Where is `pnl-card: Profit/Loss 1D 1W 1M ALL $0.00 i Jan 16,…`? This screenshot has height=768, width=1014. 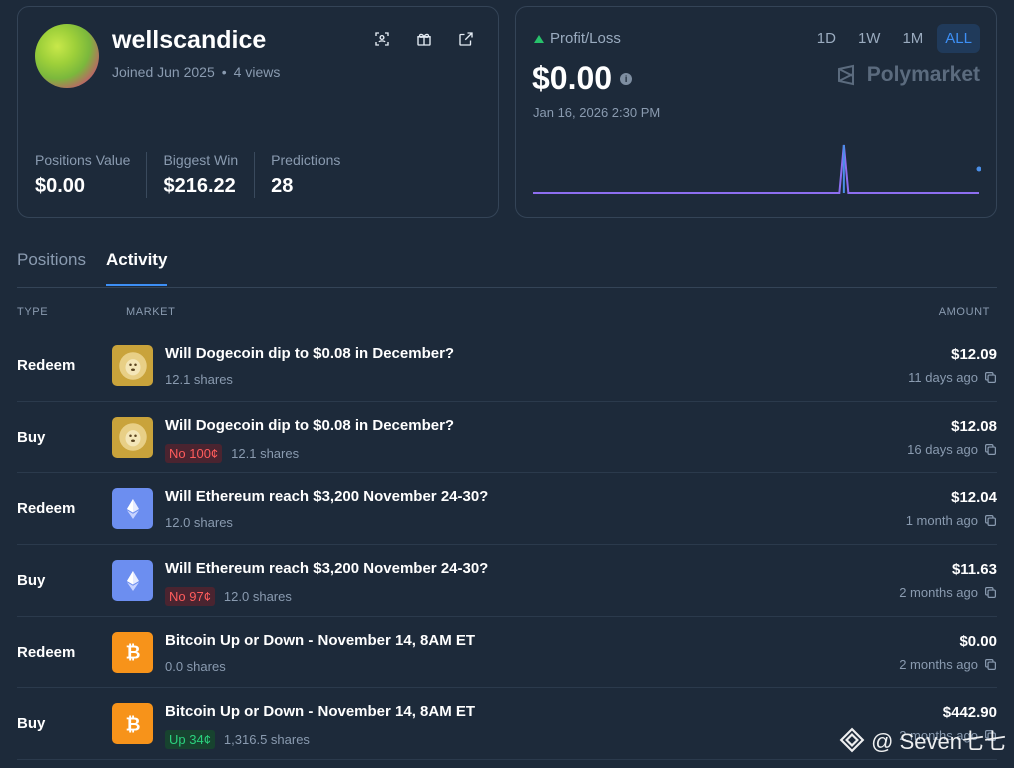 pnl-card: Profit/Loss 1D 1W 1M ALL $0.00 i Jan 16,… is located at coordinates (756, 112).